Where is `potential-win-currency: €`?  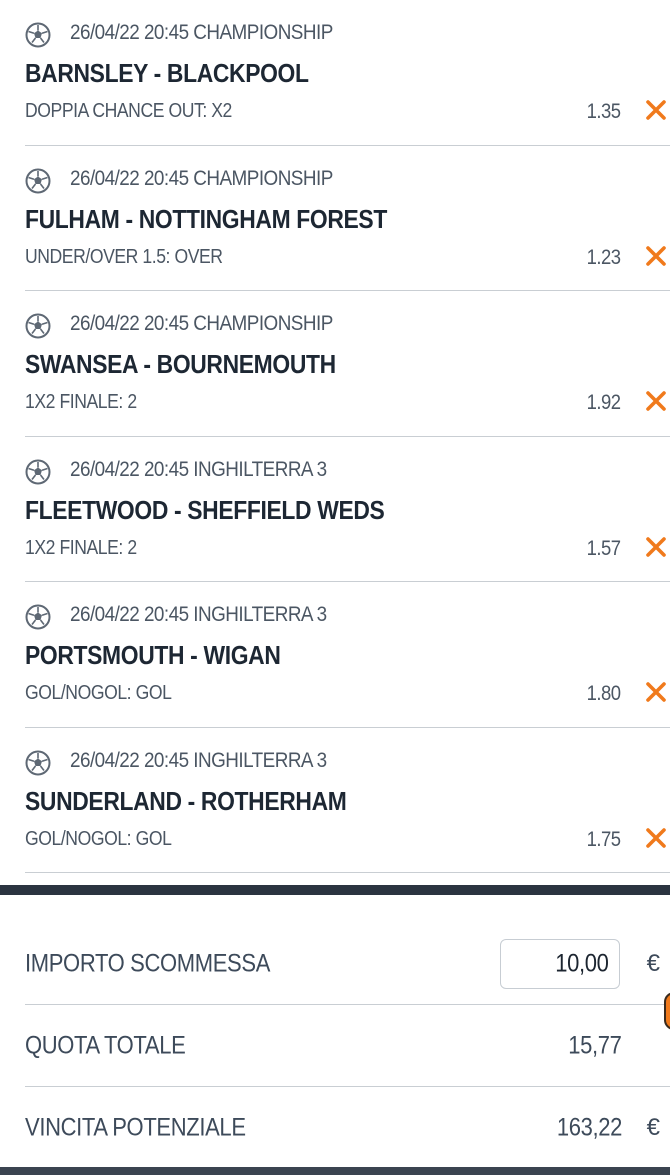 potential-win-currency: € is located at coordinates (653, 1127).